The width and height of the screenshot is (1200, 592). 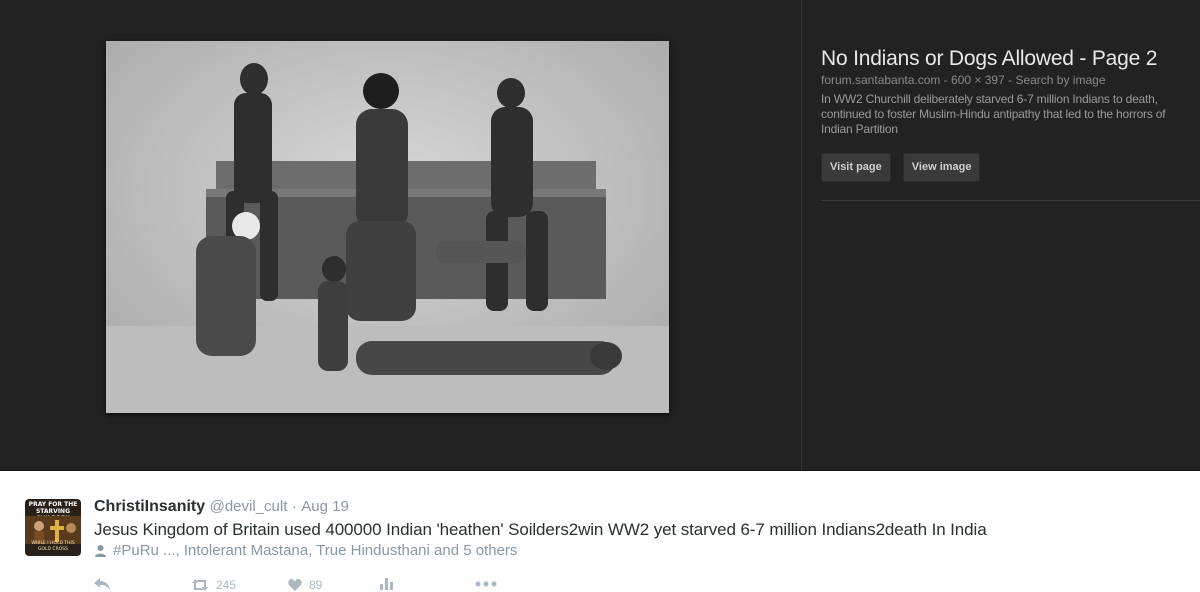 What do you see at coordinates (941, 167) in the screenshot?
I see `view-image-button: View image` at bounding box center [941, 167].